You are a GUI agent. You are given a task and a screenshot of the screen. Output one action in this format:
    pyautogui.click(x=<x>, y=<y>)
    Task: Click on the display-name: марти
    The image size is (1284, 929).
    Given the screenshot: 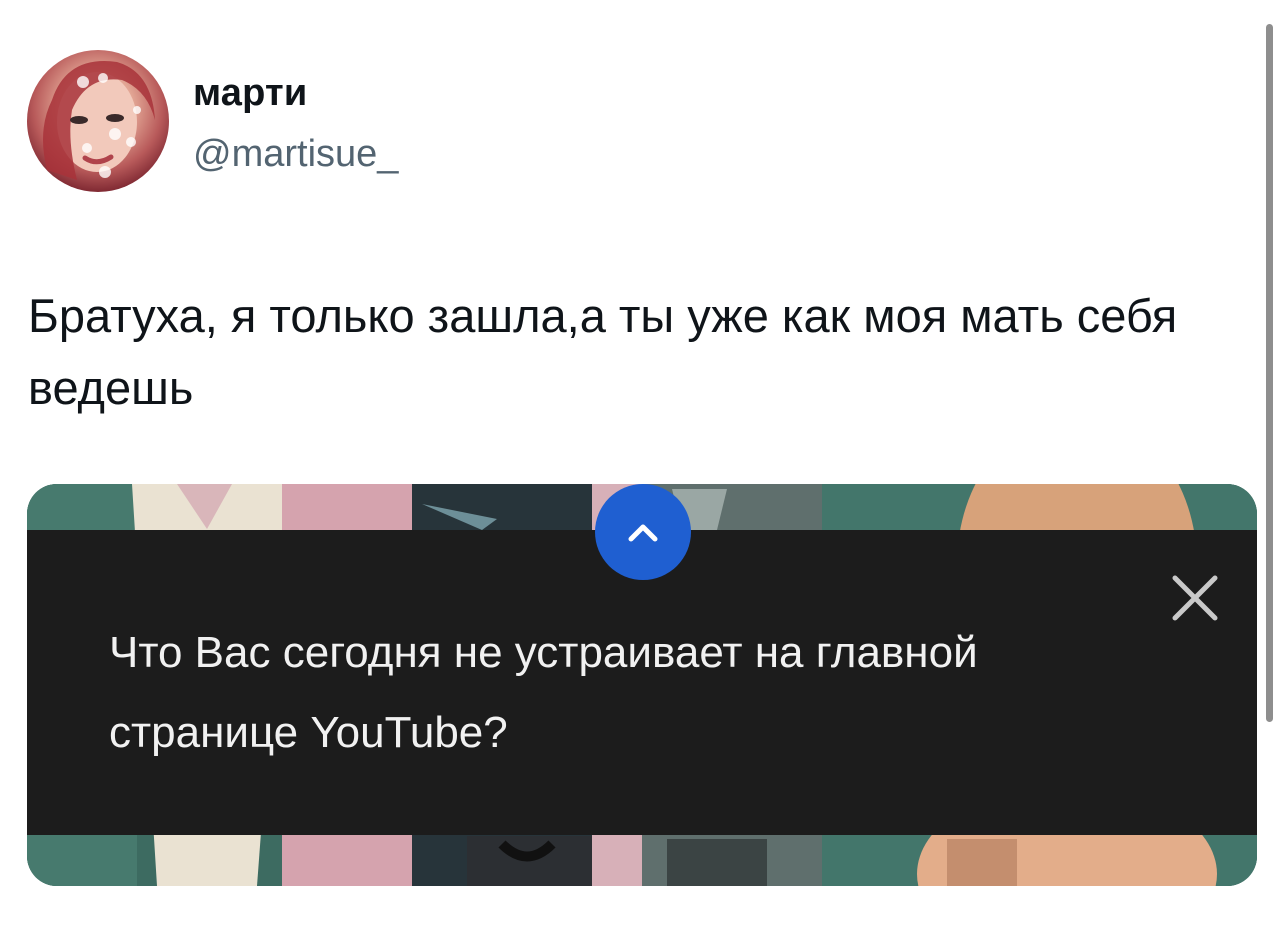 What is the action you would take?
    pyautogui.click(x=250, y=93)
    